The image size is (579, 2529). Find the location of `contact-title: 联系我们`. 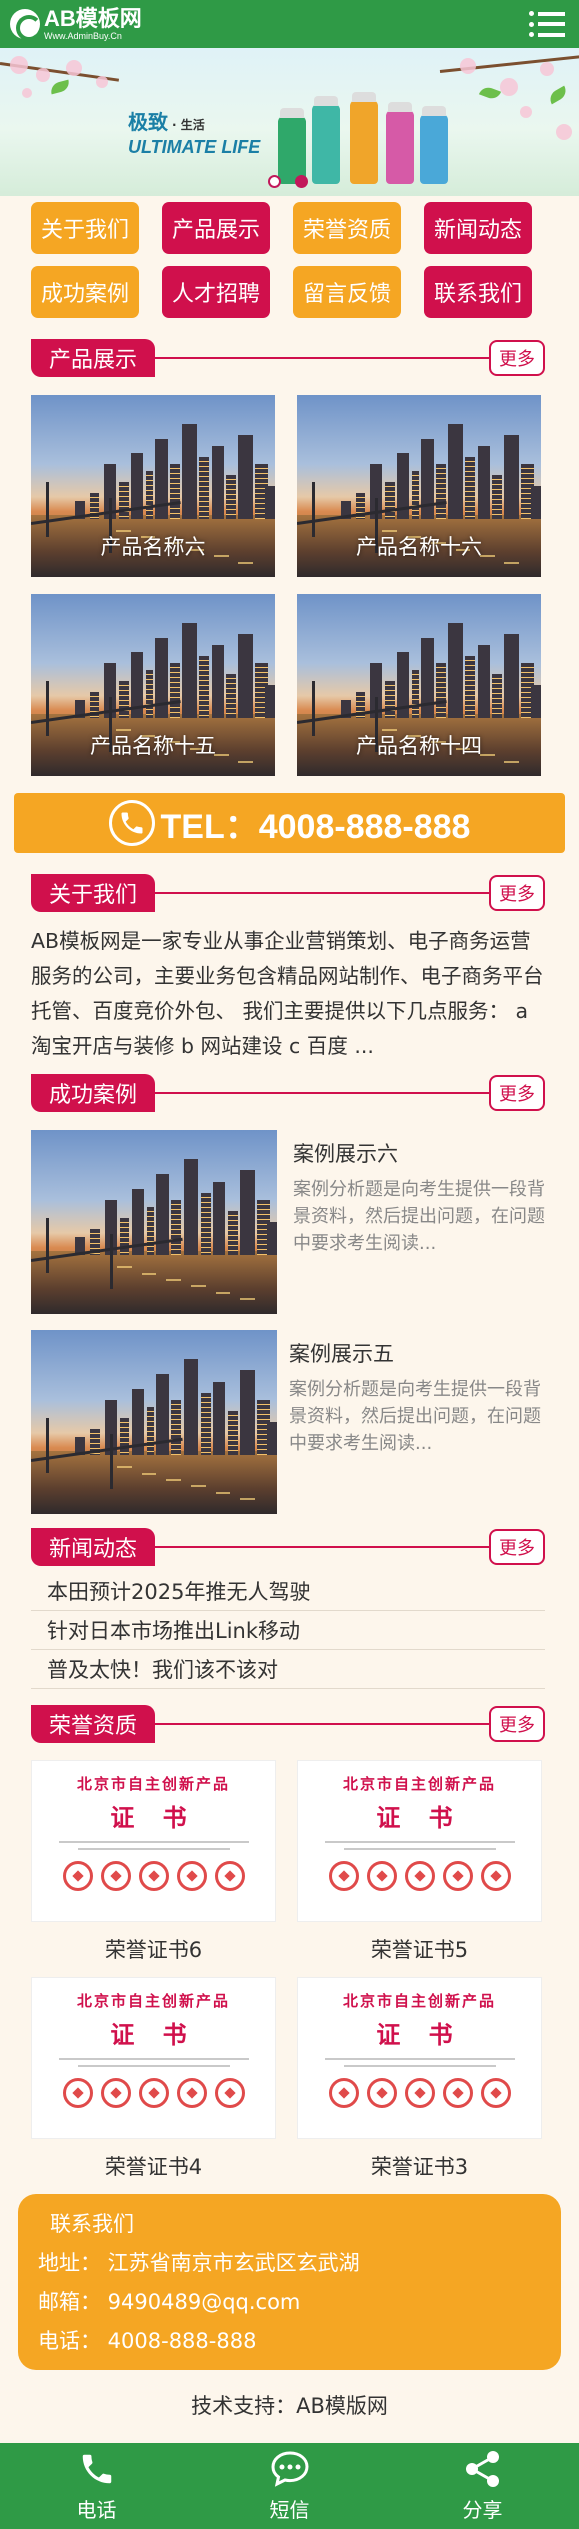

contact-title: 联系我们 is located at coordinates (92, 2224).